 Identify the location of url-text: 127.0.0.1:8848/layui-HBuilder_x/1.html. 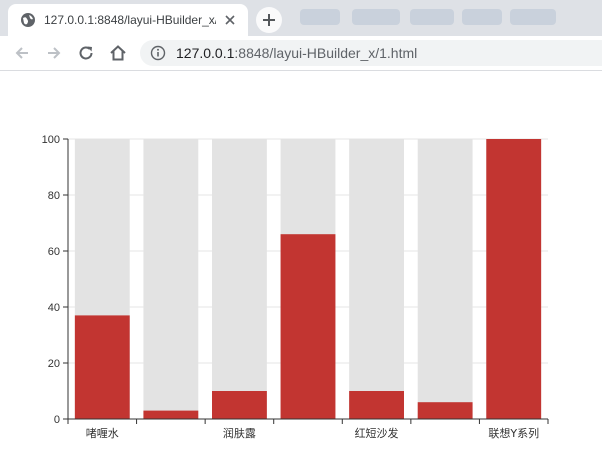
(296, 53).